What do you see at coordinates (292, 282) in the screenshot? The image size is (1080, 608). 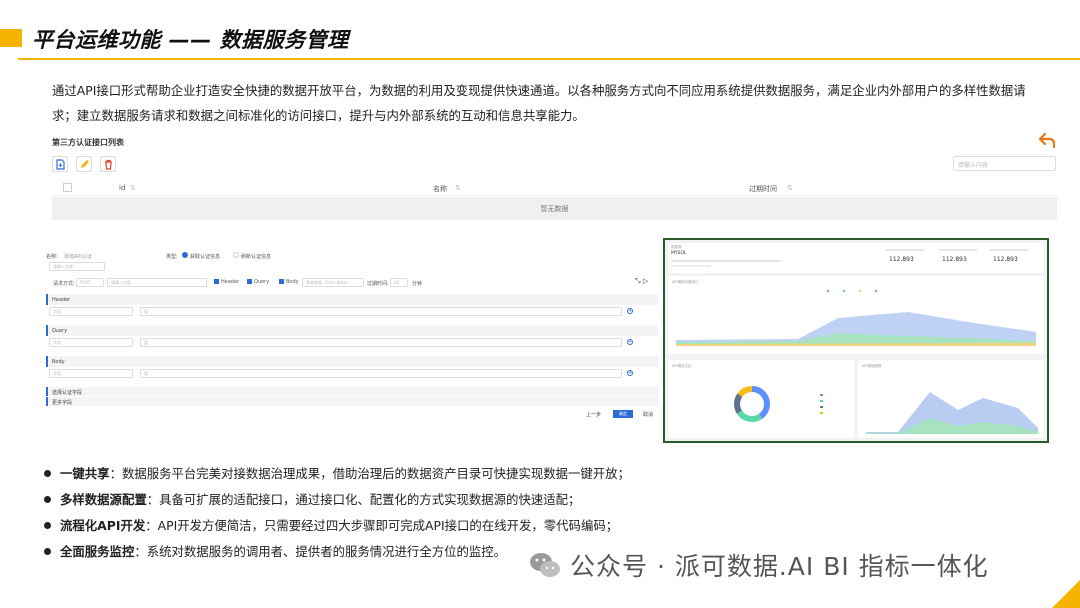 I see `body-checkbox-label: Body` at bounding box center [292, 282].